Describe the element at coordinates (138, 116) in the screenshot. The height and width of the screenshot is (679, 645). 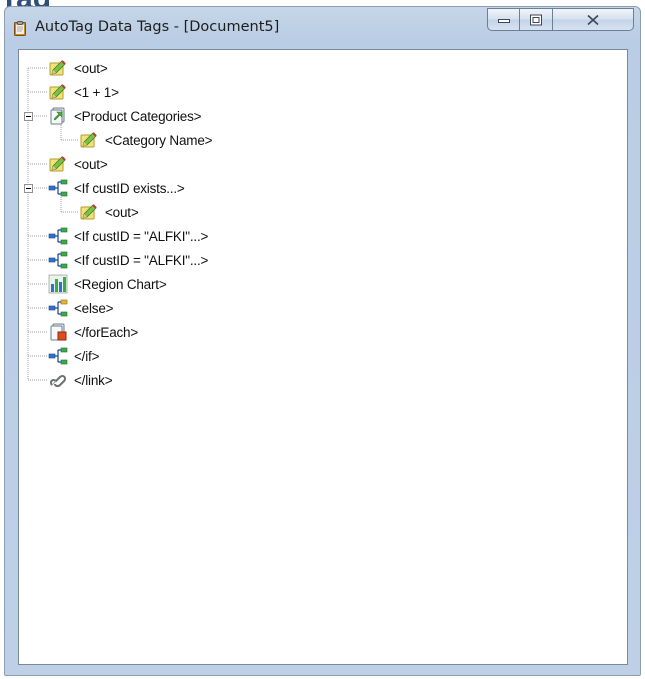
I see `tree-item-label: <Product Categories>` at that location.